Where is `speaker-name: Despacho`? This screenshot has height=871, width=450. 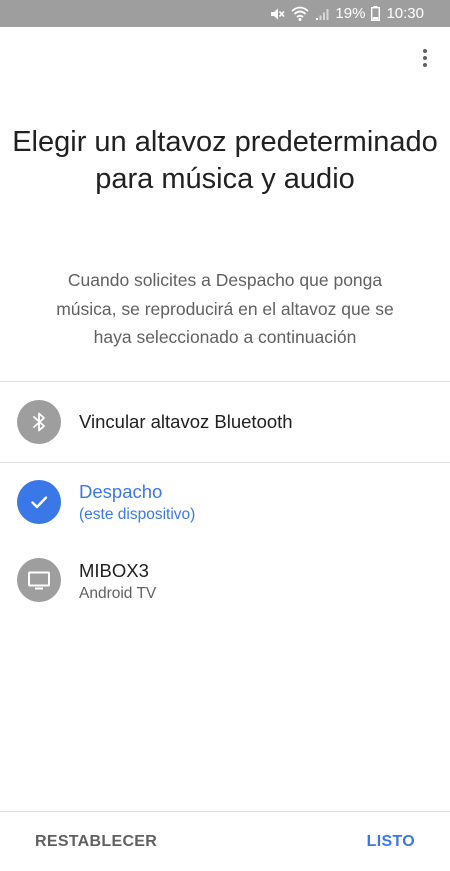 speaker-name: Despacho is located at coordinates (121, 491).